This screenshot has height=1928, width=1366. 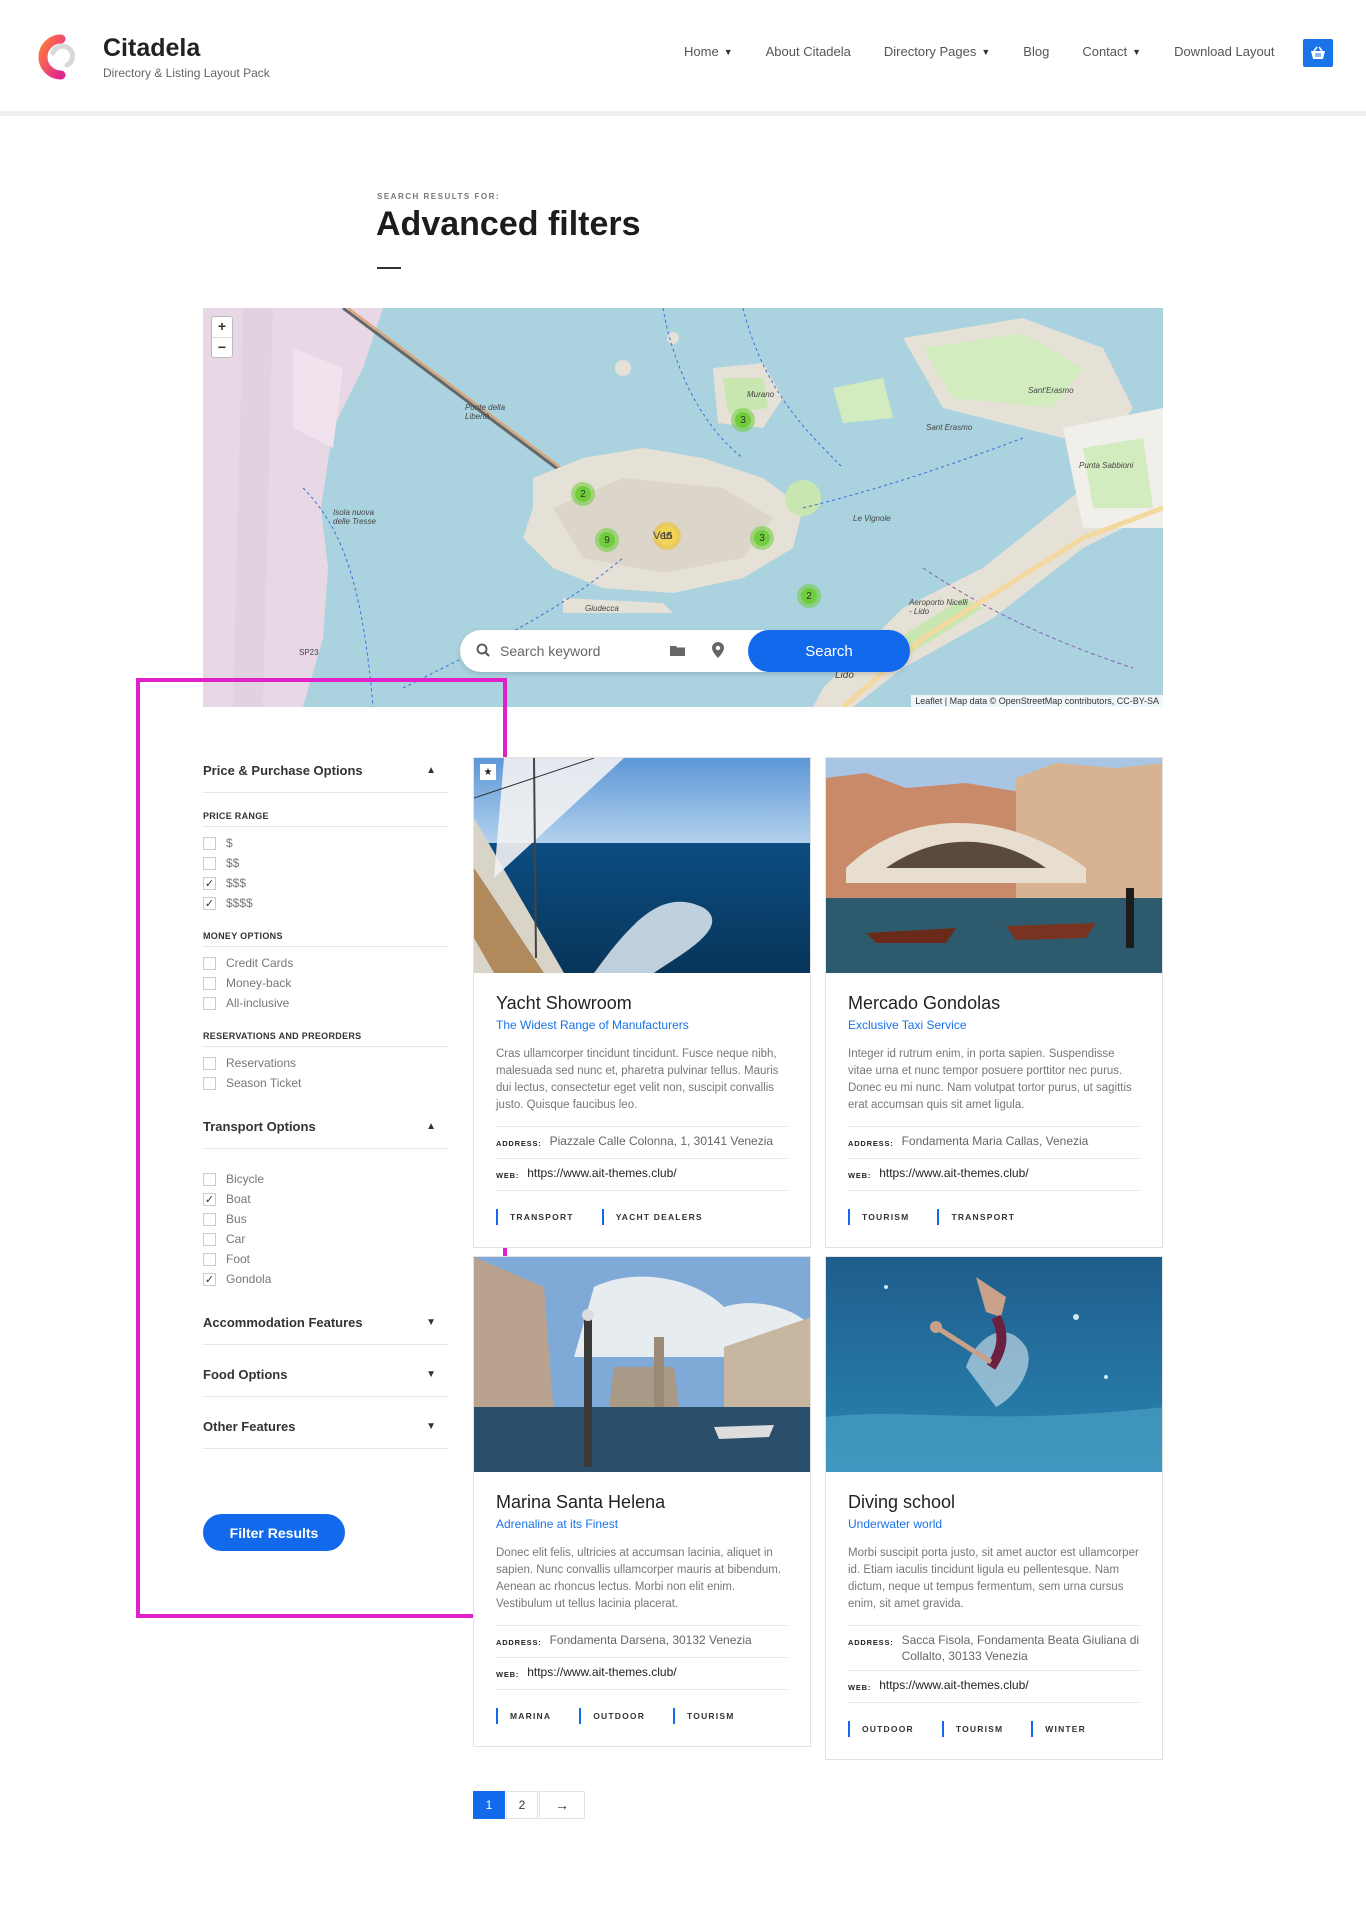 What do you see at coordinates (1036, 51) in the screenshot?
I see `nav-item-blog: Blog` at bounding box center [1036, 51].